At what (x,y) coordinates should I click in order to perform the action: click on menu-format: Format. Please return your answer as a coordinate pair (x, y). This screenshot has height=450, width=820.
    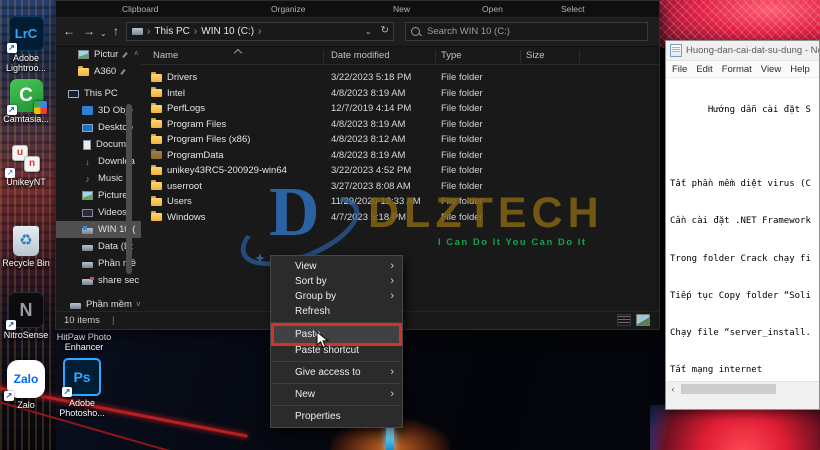
    Looking at the image, I should click on (737, 69).